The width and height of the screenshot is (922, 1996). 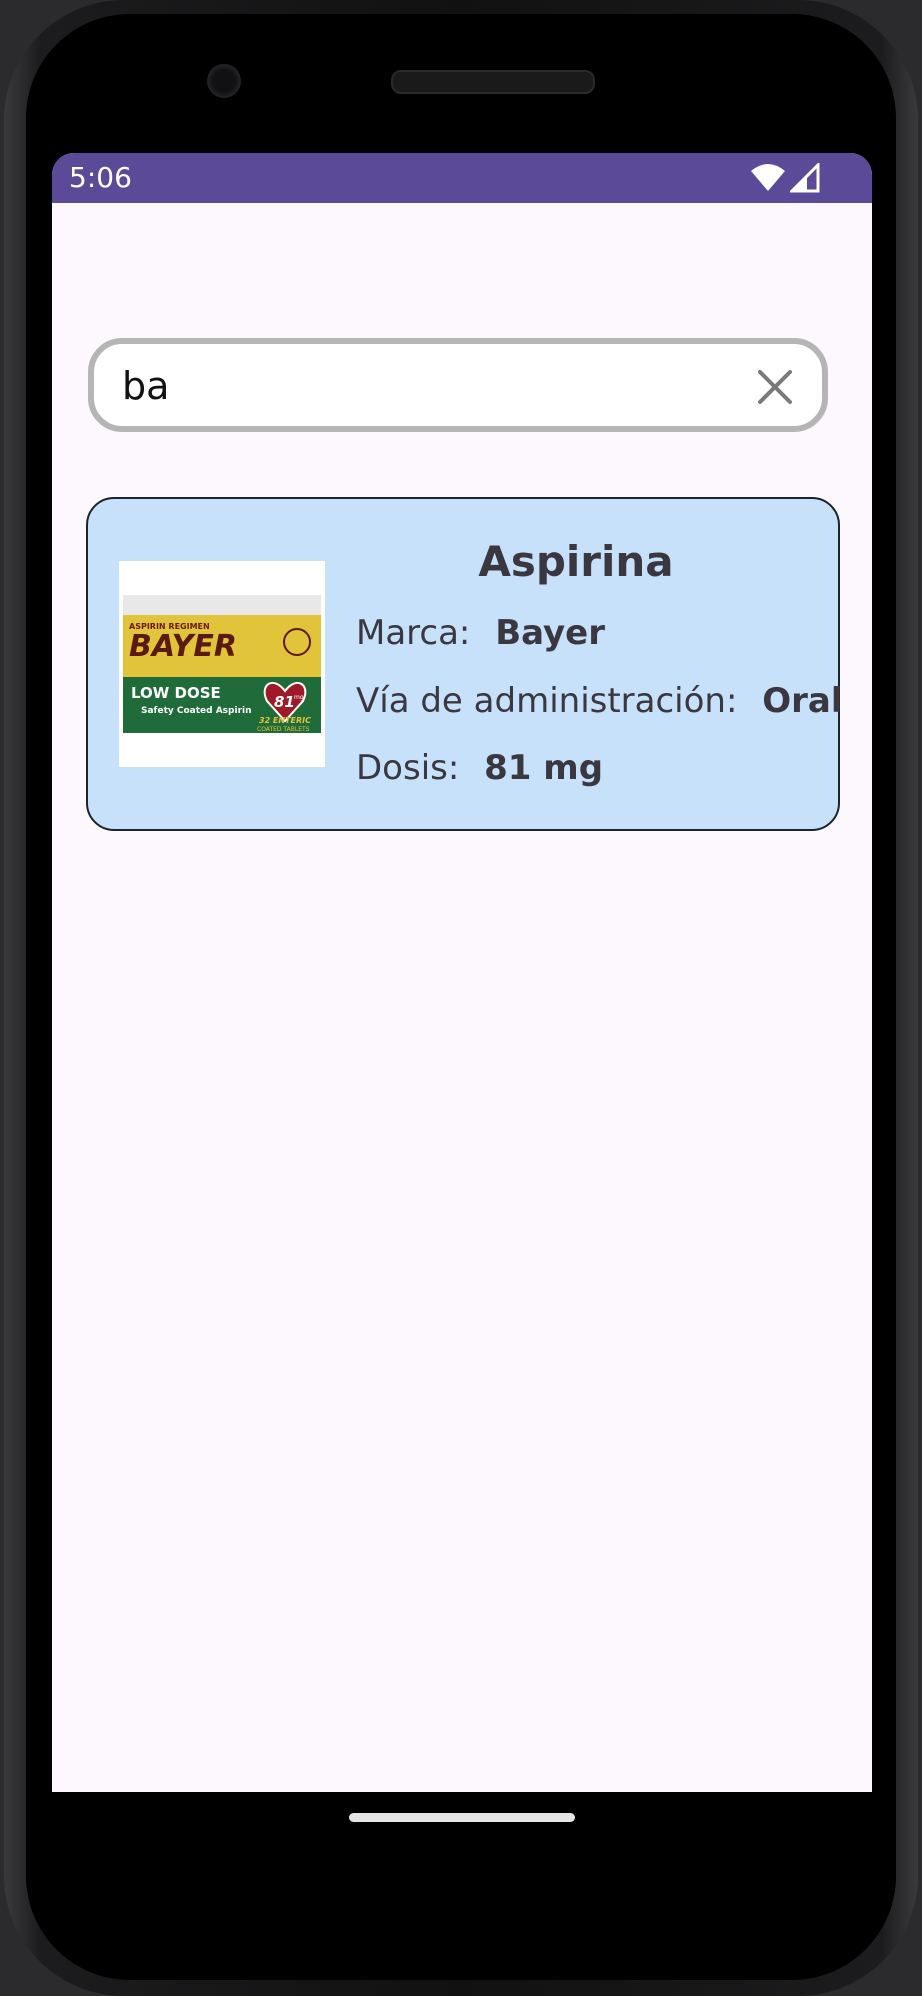 What do you see at coordinates (176, 693) in the screenshot?
I see `svg-text: LOW DOSE` at bounding box center [176, 693].